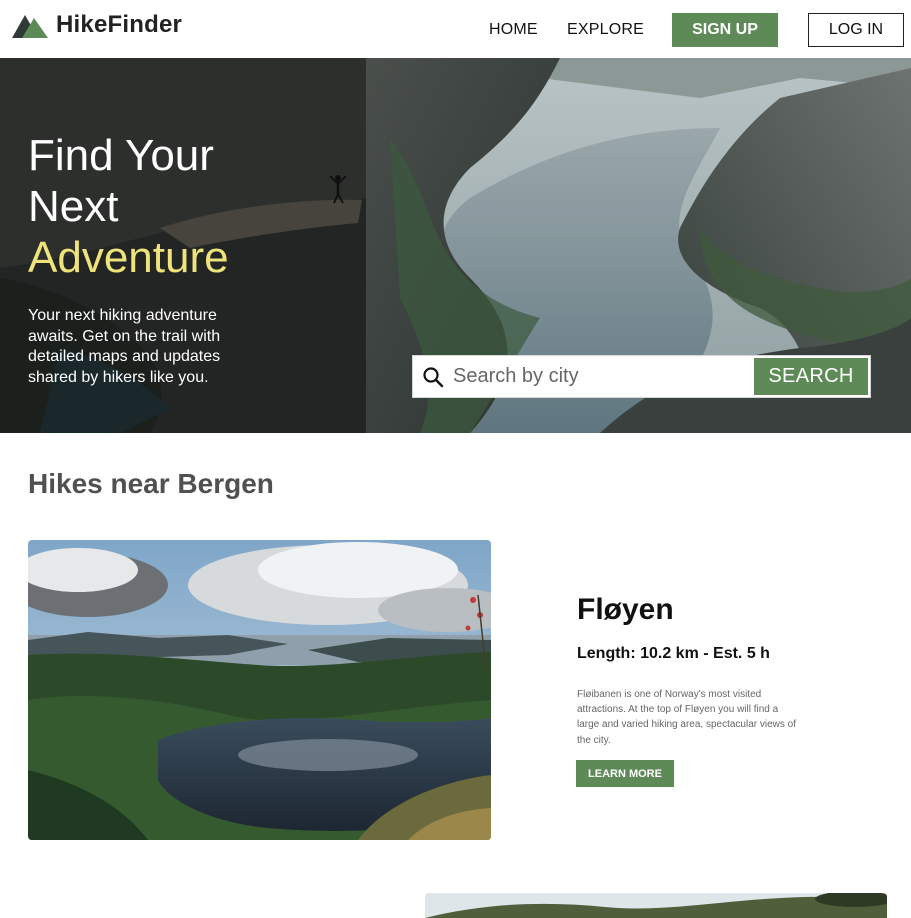 This screenshot has width=911, height=918. What do you see at coordinates (811, 376) in the screenshot?
I see `search-button: SEARCH` at bounding box center [811, 376].